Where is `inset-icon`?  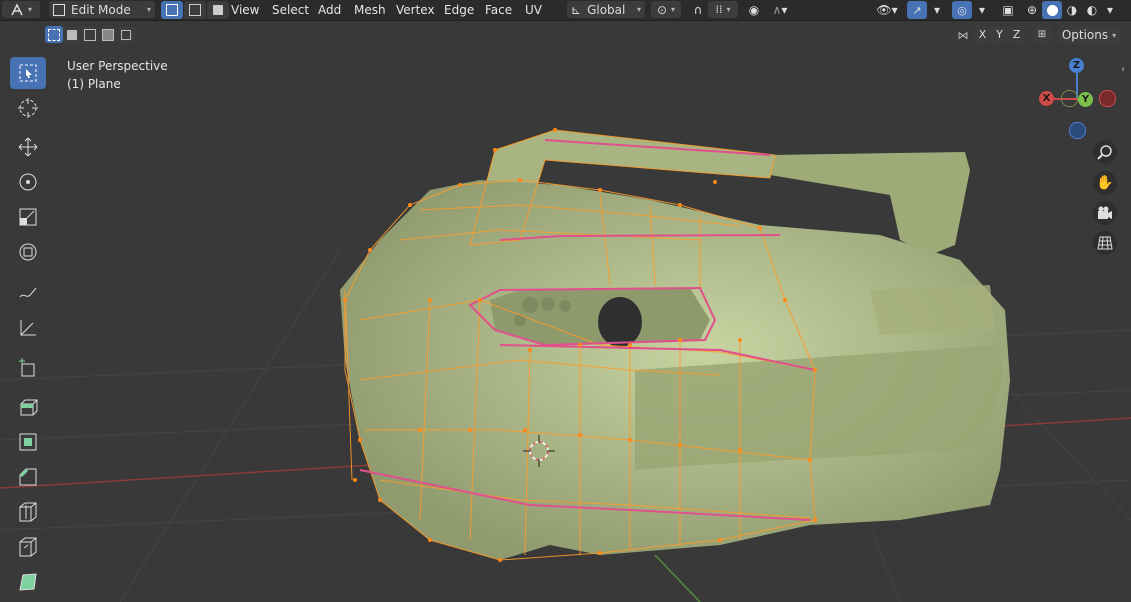 inset-icon is located at coordinates (28, 442).